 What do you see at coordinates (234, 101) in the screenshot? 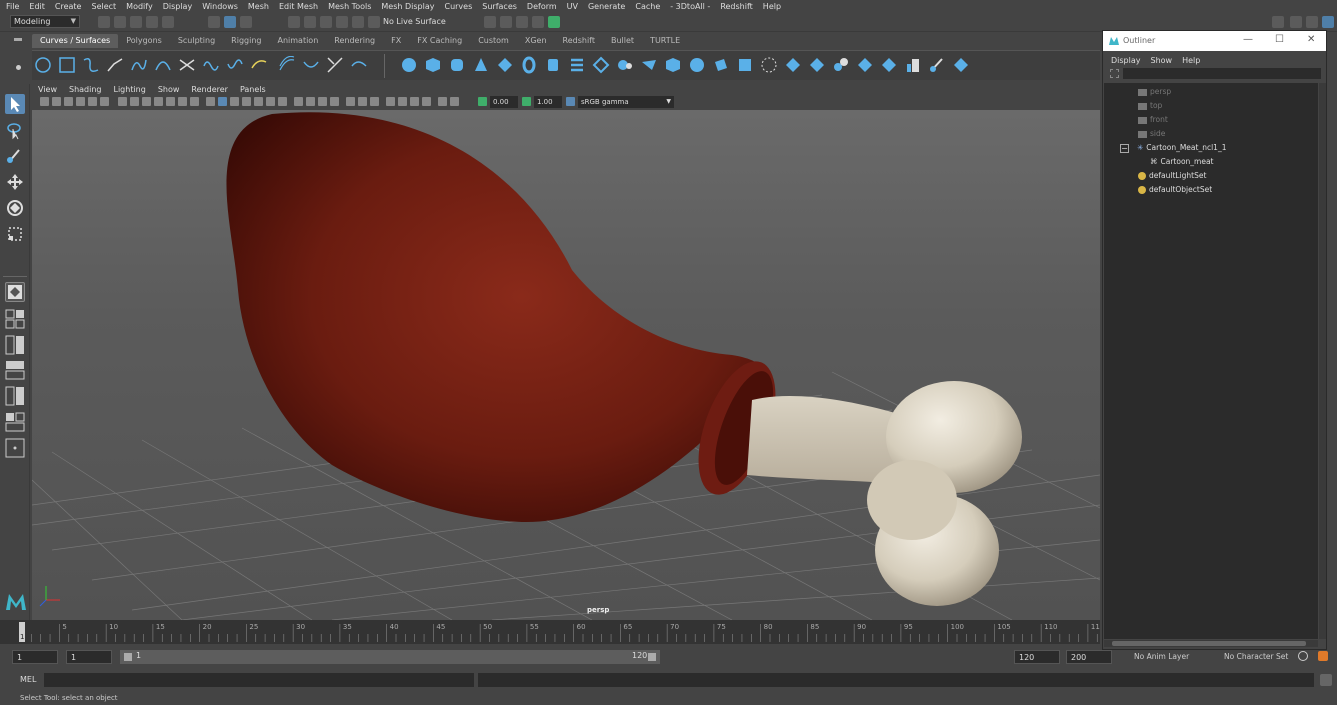
I see `wireframe-on-shaded-icon` at bounding box center [234, 101].